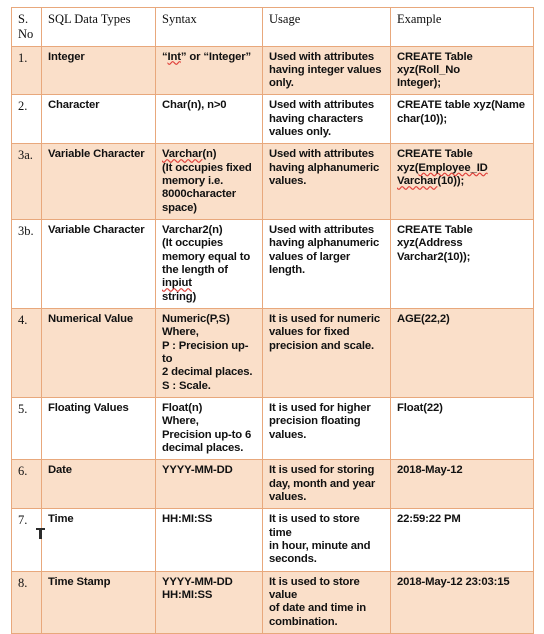 This screenshot has width=544, height=634. What do you see at coordinates (462, 540) in the screenshot?
I see `cell-example: 22:59:22 PM` at bounding box center [462, 540].